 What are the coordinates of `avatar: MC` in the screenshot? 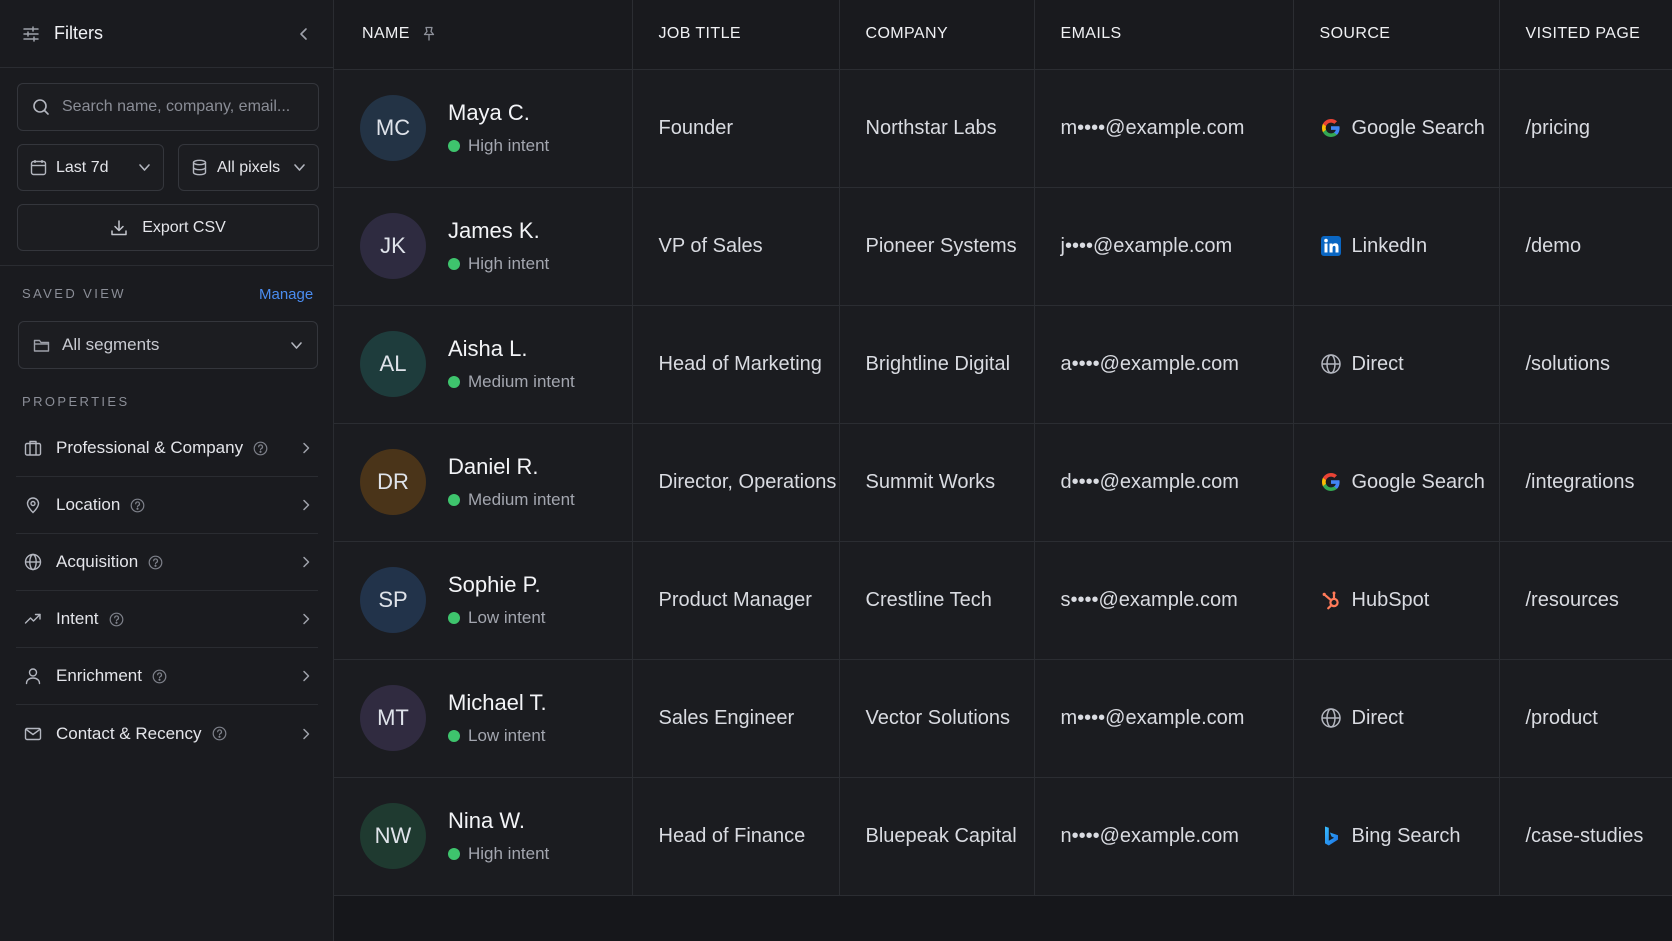 It's located at (393, 128).